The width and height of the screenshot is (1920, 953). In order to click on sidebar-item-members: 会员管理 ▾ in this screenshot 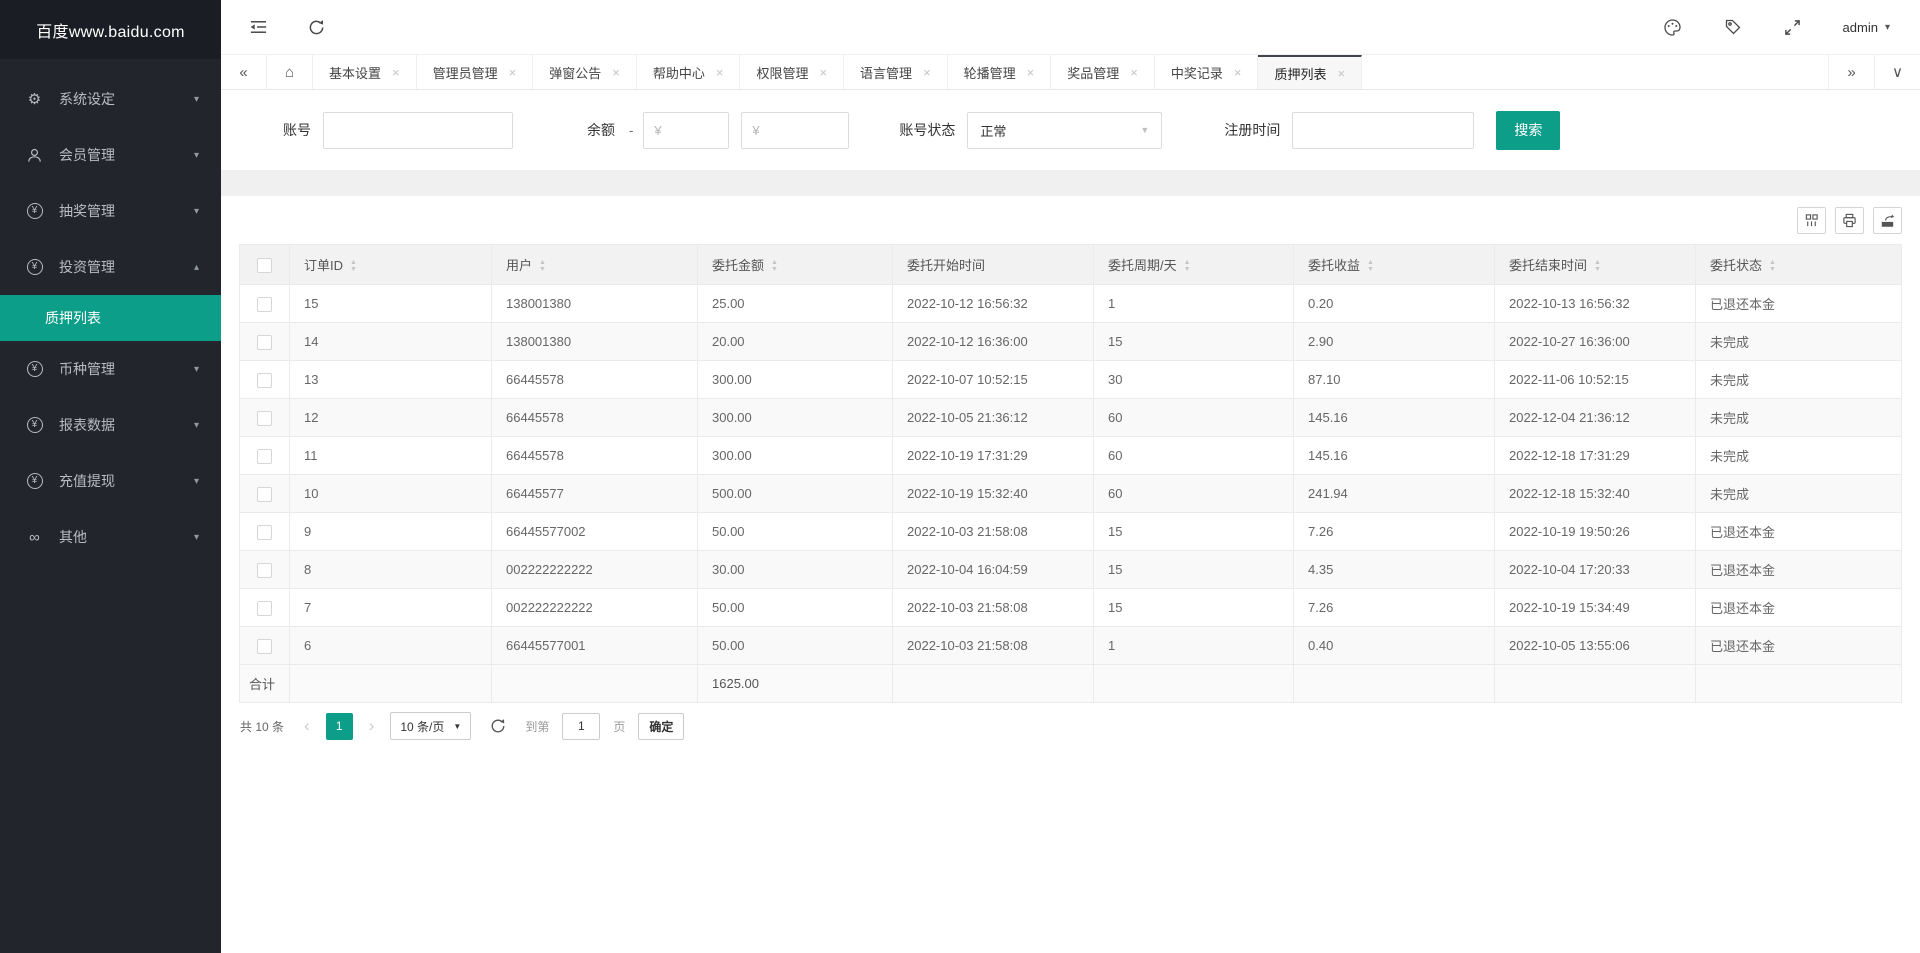, I will do `click(110, 155)`.